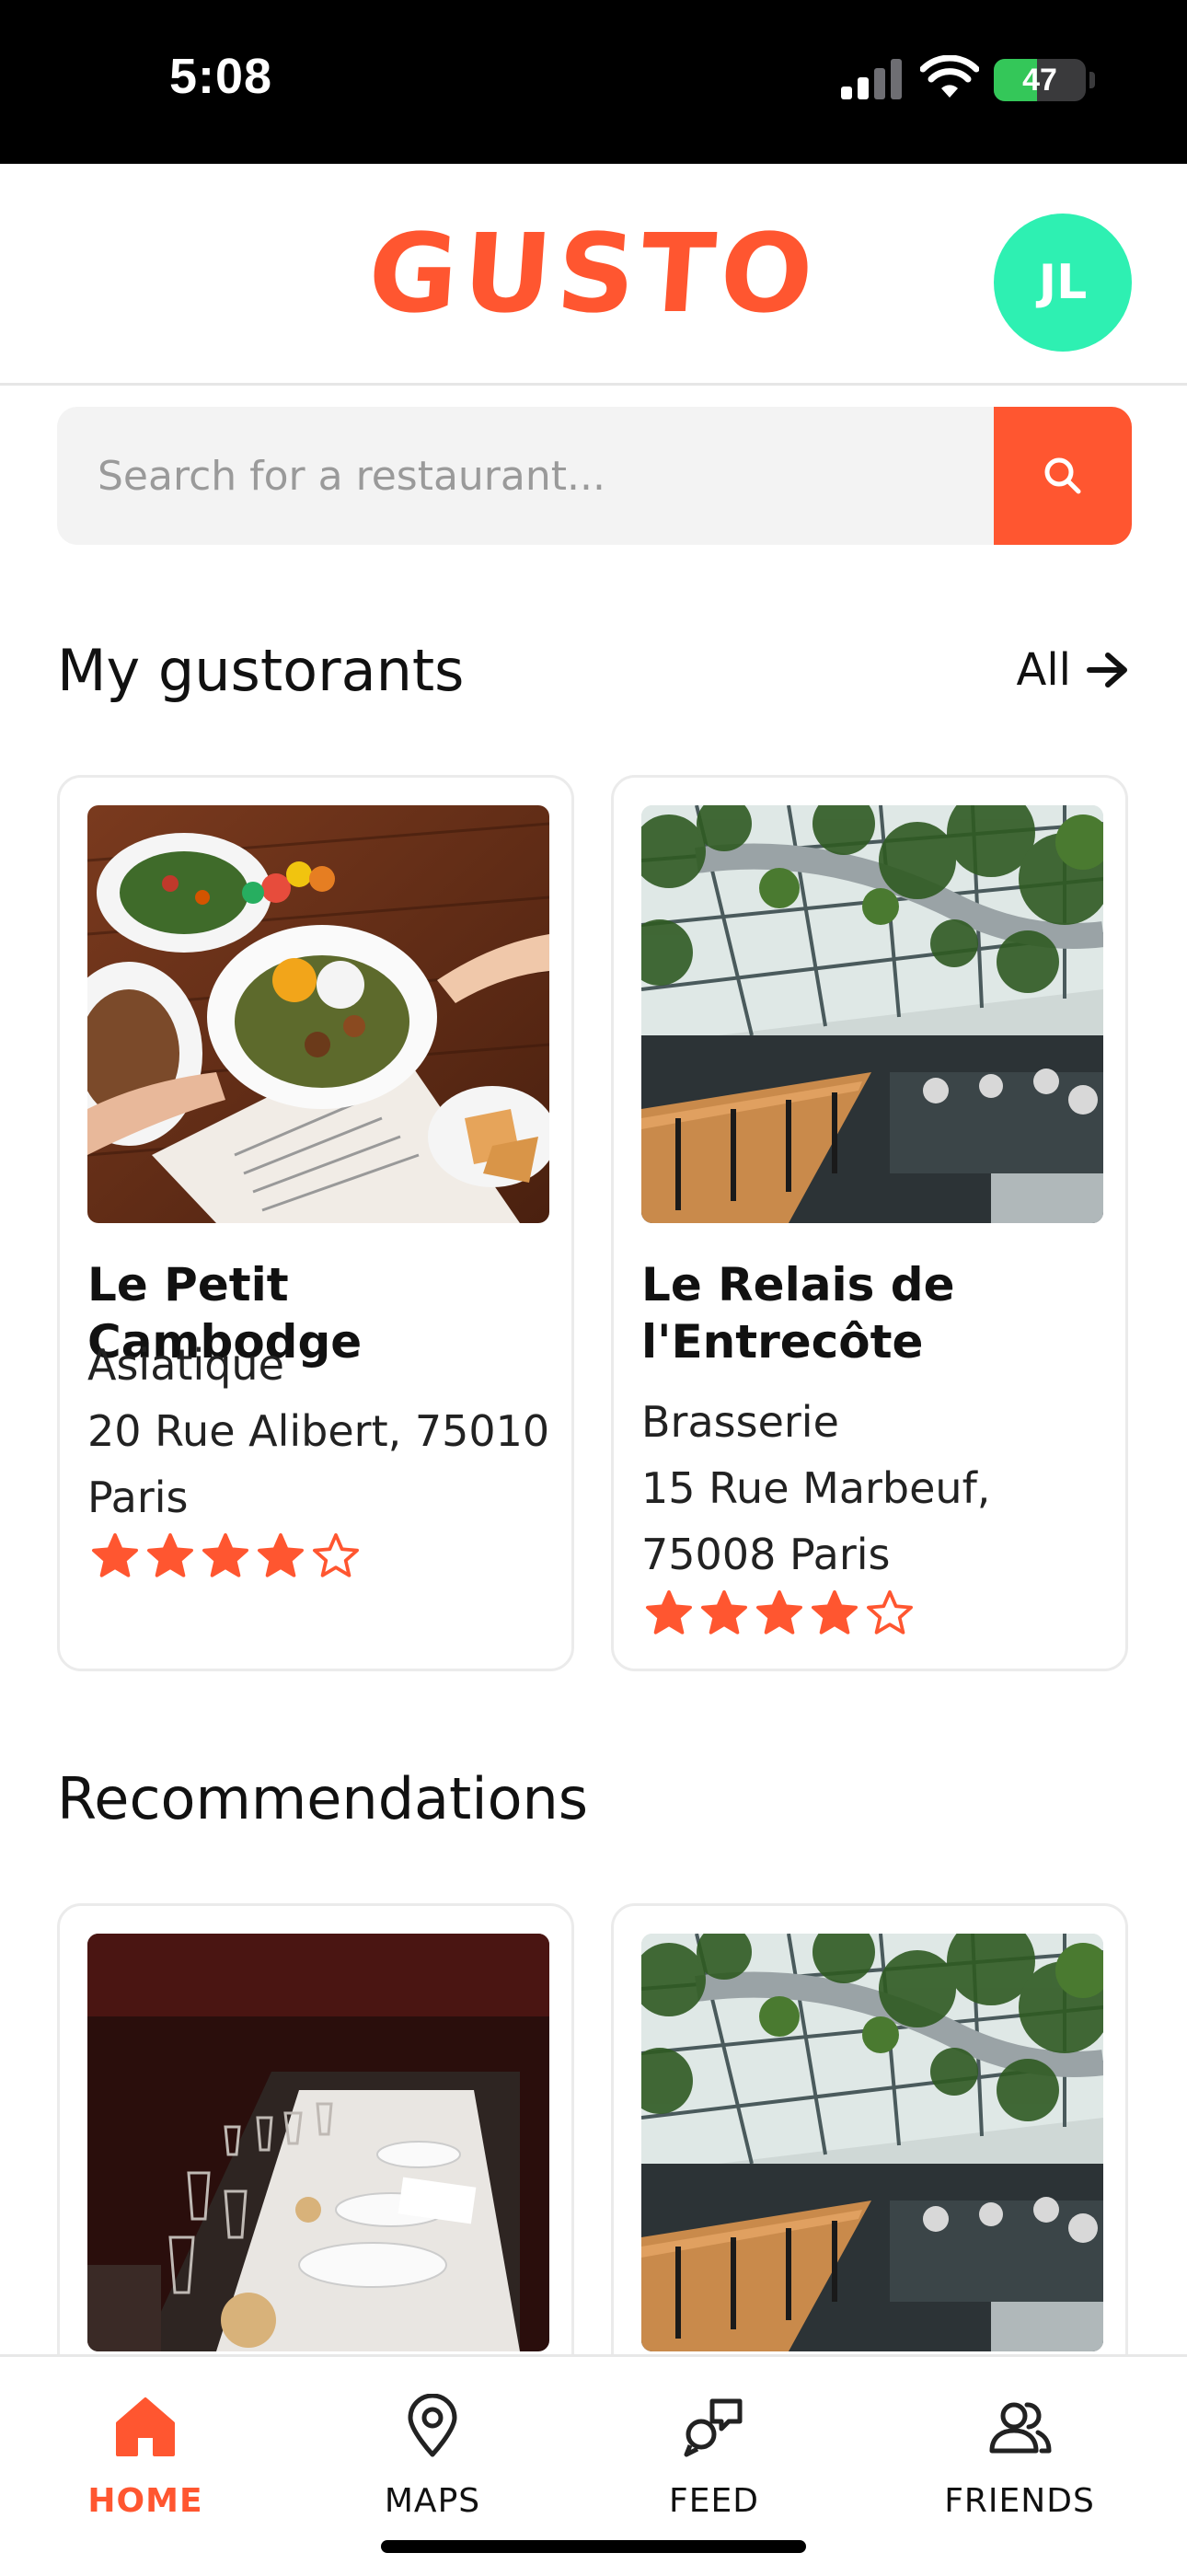 This screenshot has width=1187, height=2576. I want to click on battery-percentage: 47, so click(1039, 80).